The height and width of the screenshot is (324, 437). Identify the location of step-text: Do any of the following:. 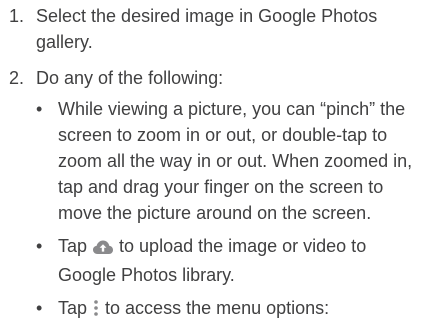
(130, 78).